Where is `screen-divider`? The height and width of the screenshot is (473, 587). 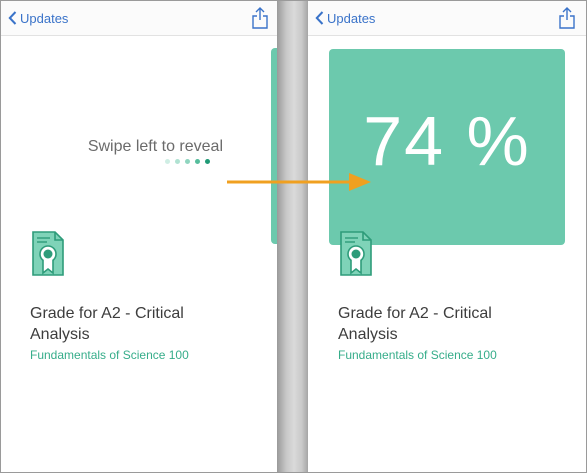 screen-divider is located at coordinates (292, 236).